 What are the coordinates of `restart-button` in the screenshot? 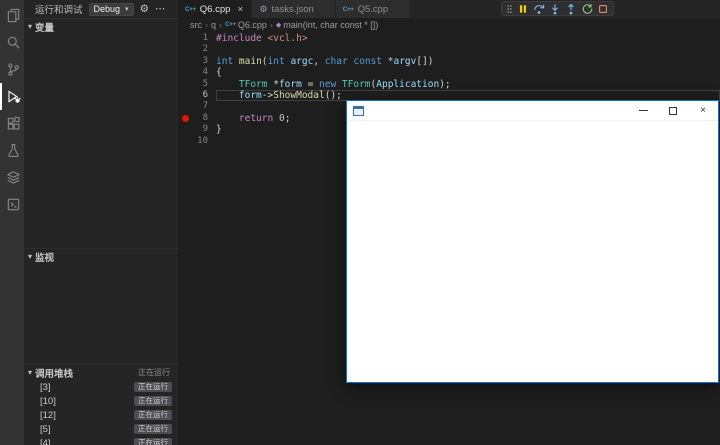 It's located at (587, 8).